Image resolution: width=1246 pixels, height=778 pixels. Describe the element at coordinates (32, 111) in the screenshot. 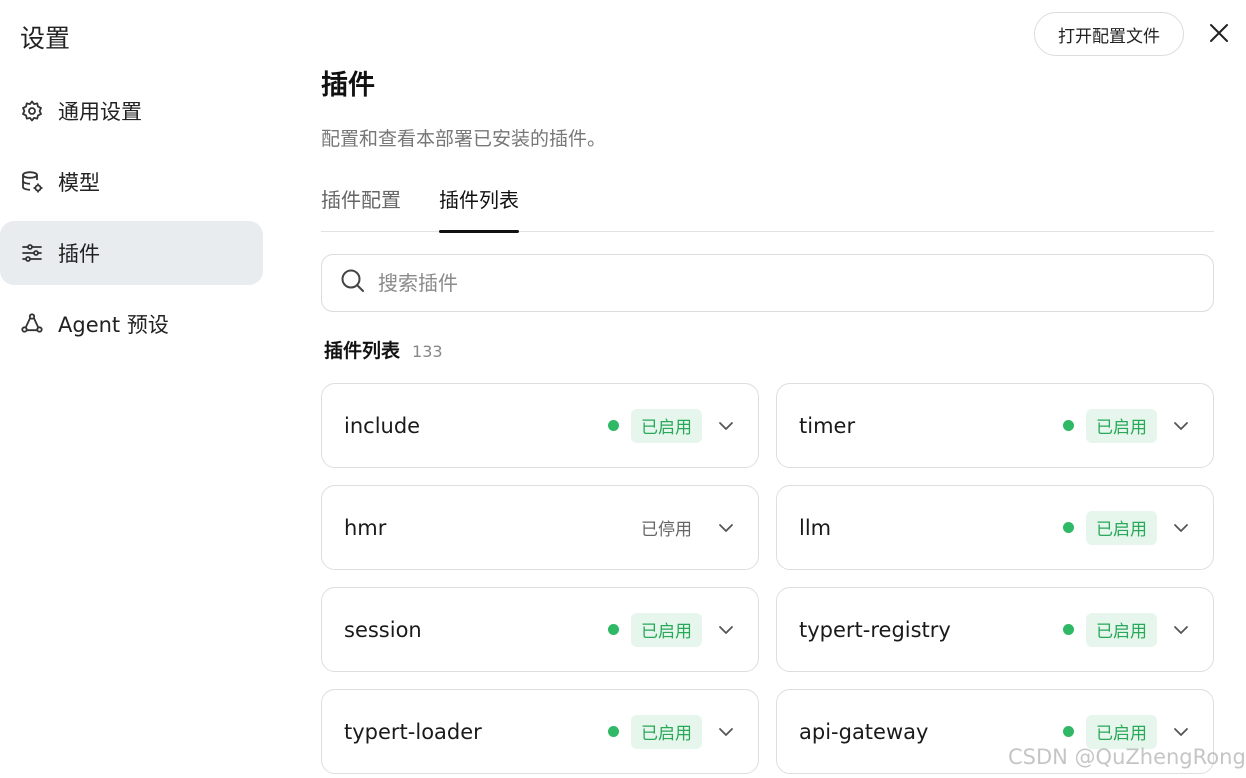

I see `gear-icon` at that location.